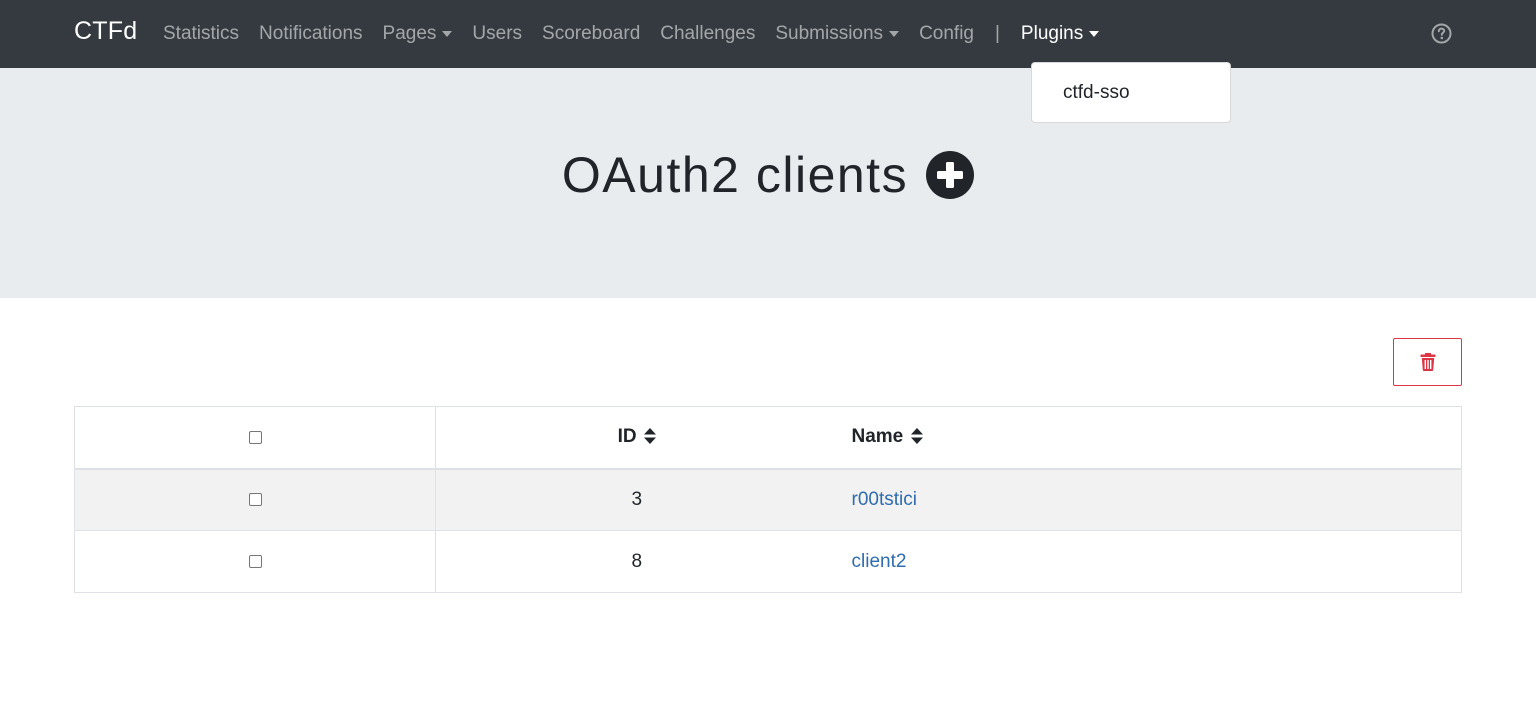 The height and width of the screenshot is (704, 1536). I want to click on trash-icon, so click(1427, 362).